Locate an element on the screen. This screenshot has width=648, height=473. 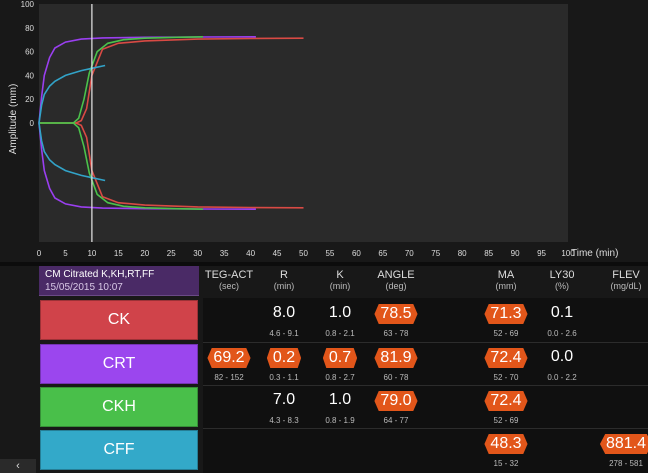
flagged-value: 0.2 is located at coordinates (284, 358).